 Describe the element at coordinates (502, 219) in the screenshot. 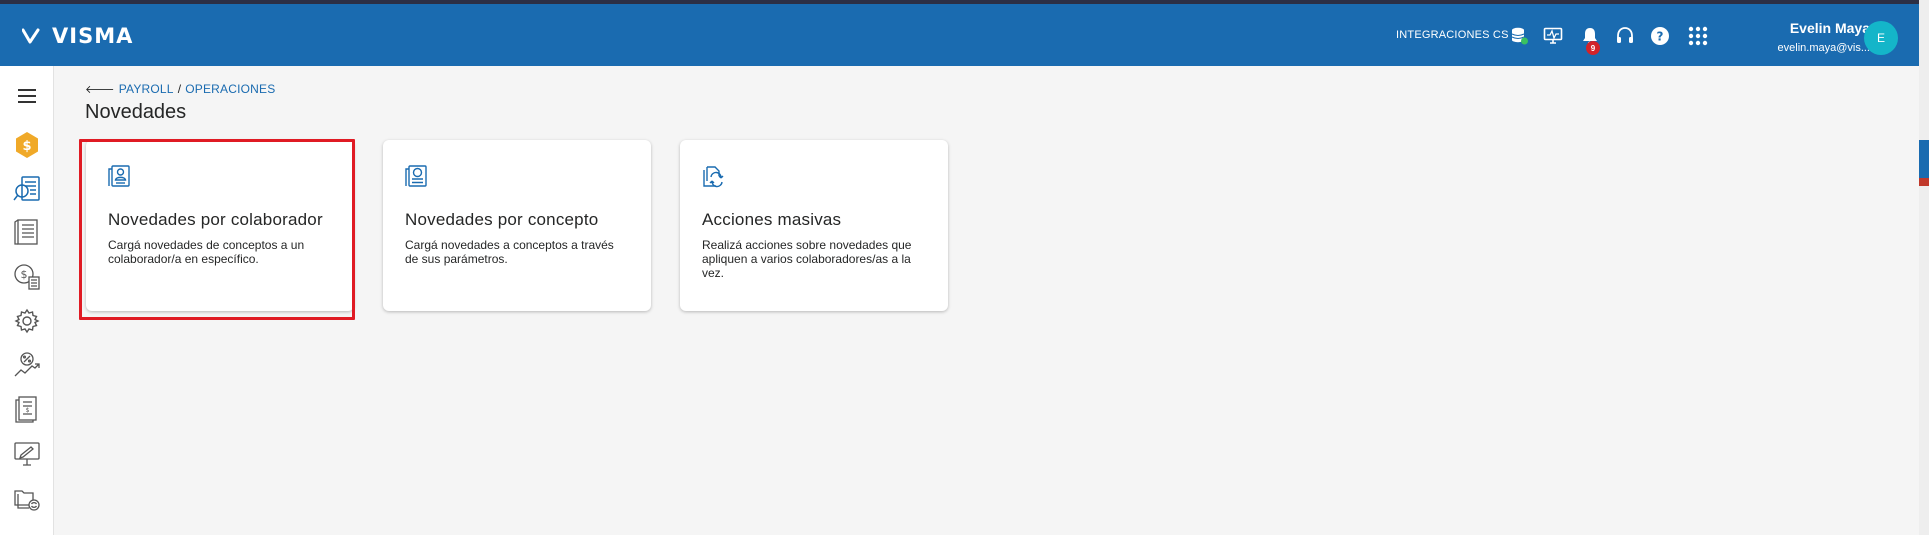

I see `card-title: Novedades por concepto` at that location.